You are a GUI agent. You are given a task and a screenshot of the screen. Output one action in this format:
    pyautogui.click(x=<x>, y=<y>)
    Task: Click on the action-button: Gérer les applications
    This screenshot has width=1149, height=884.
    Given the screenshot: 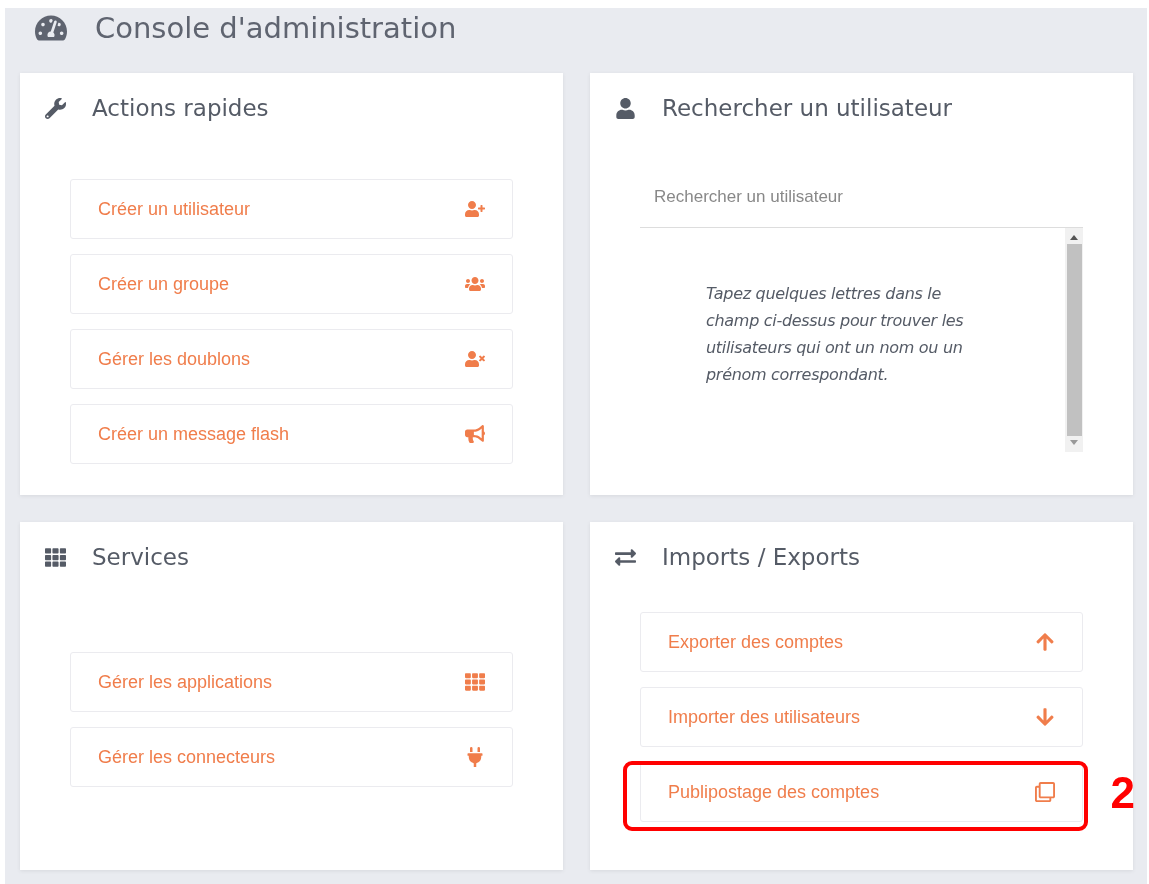 What is the action you would take?
    pyautogui.click(x=291, y=682)
    